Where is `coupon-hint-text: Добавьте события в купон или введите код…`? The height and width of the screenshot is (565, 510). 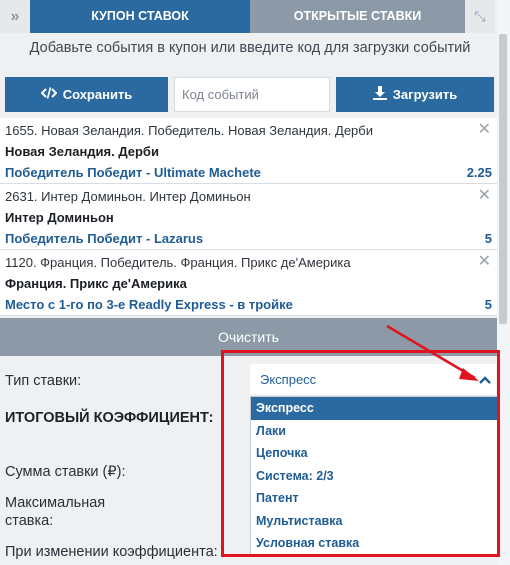
coupon-hint-text: Добавьте события в купон или введите код… is located at coordinates (250, 48).